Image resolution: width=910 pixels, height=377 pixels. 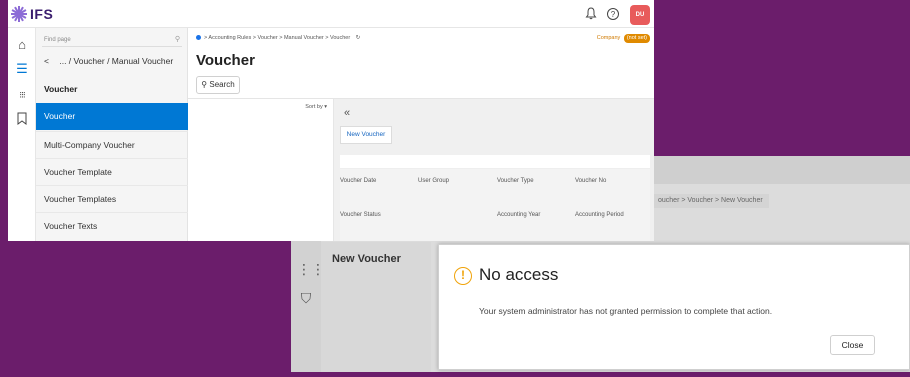 What do you see at coordinates (636, 38) in the screenshot?
I see `company-value-badge: (not set)` at bounding box center [636, 38].